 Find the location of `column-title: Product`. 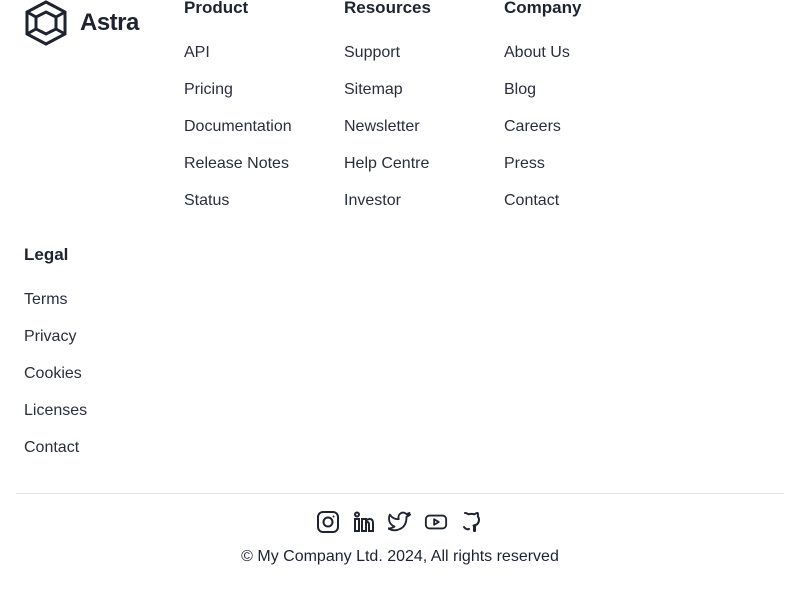

column-title: Product is located at coordinates (216, 8).